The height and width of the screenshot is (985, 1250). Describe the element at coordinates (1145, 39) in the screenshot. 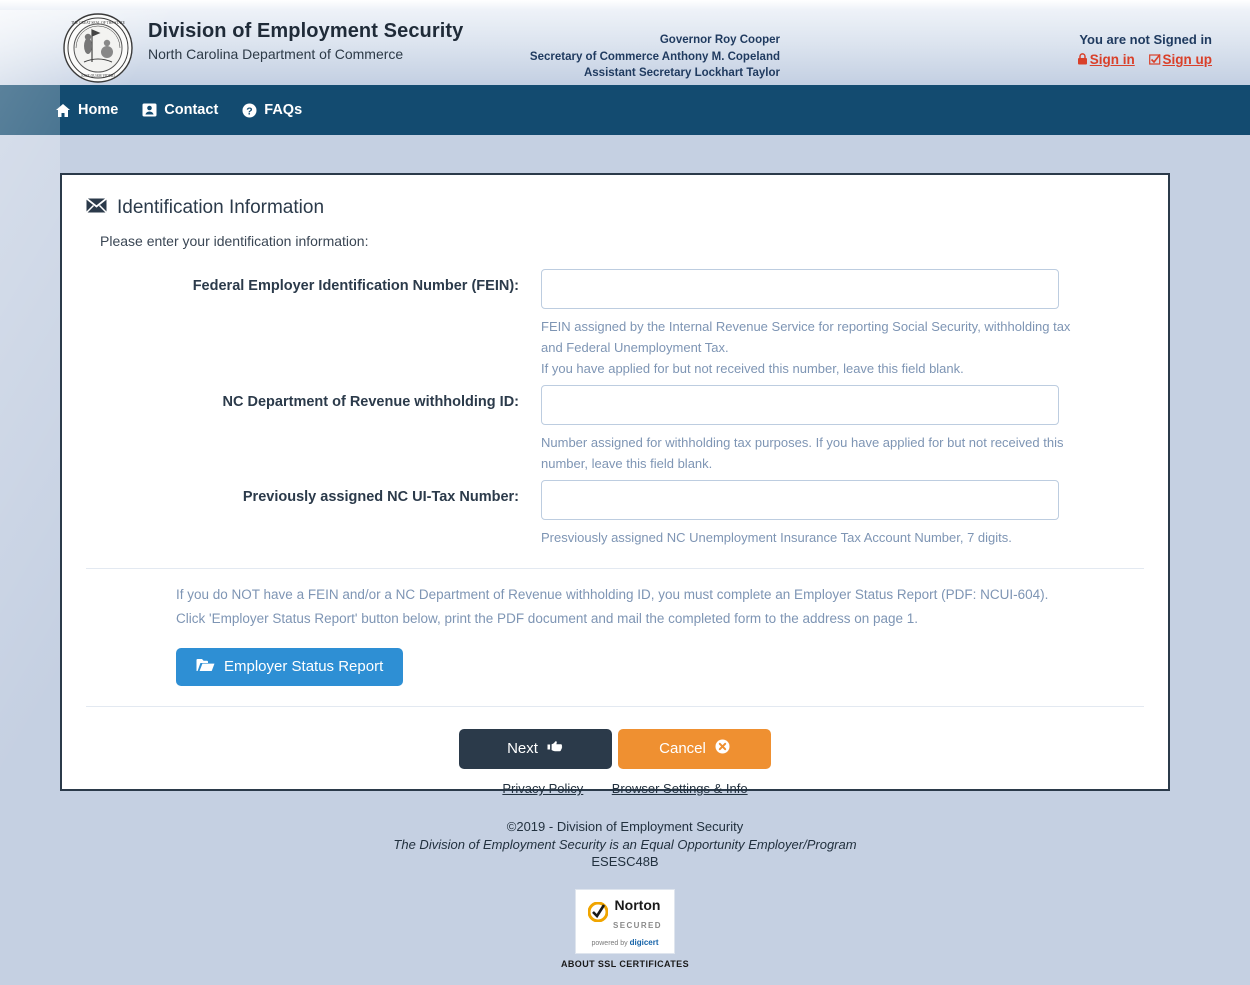

I see `signin-status: You are not Signed in` at that location.